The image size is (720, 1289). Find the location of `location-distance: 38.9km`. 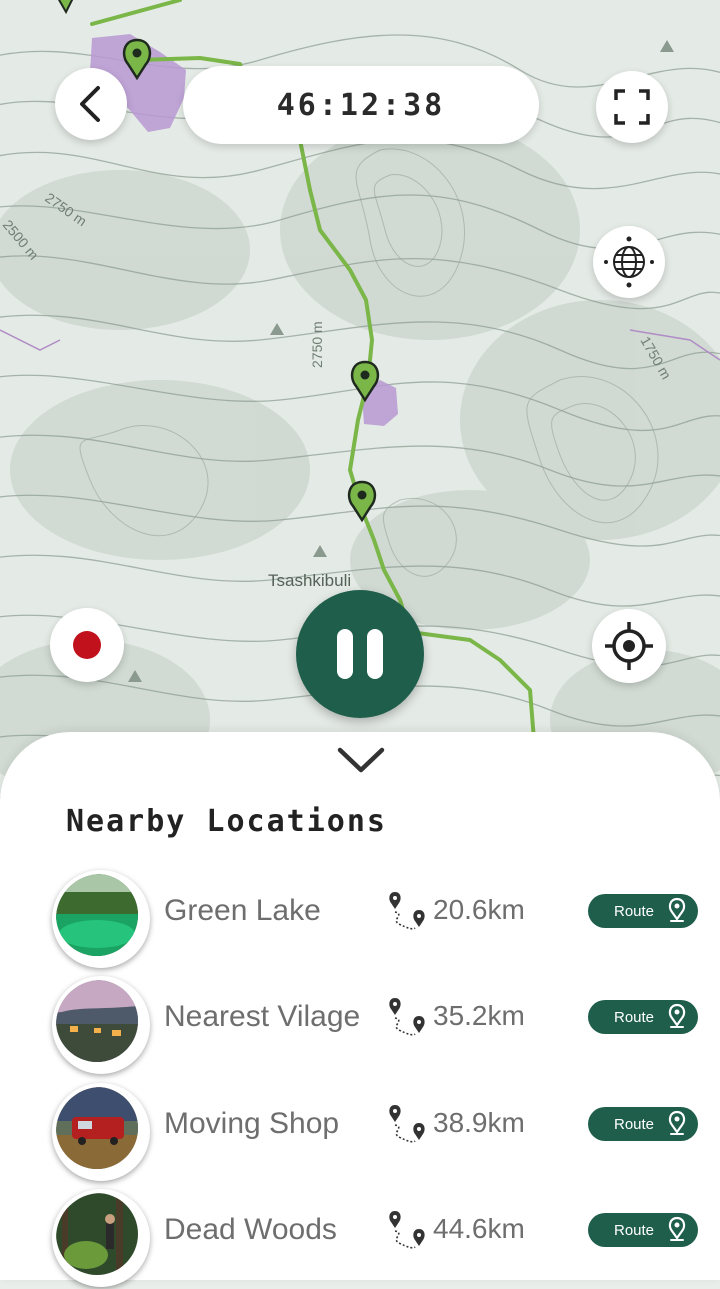

location-distance: 38.9km is located at coordinates (479, 1122).